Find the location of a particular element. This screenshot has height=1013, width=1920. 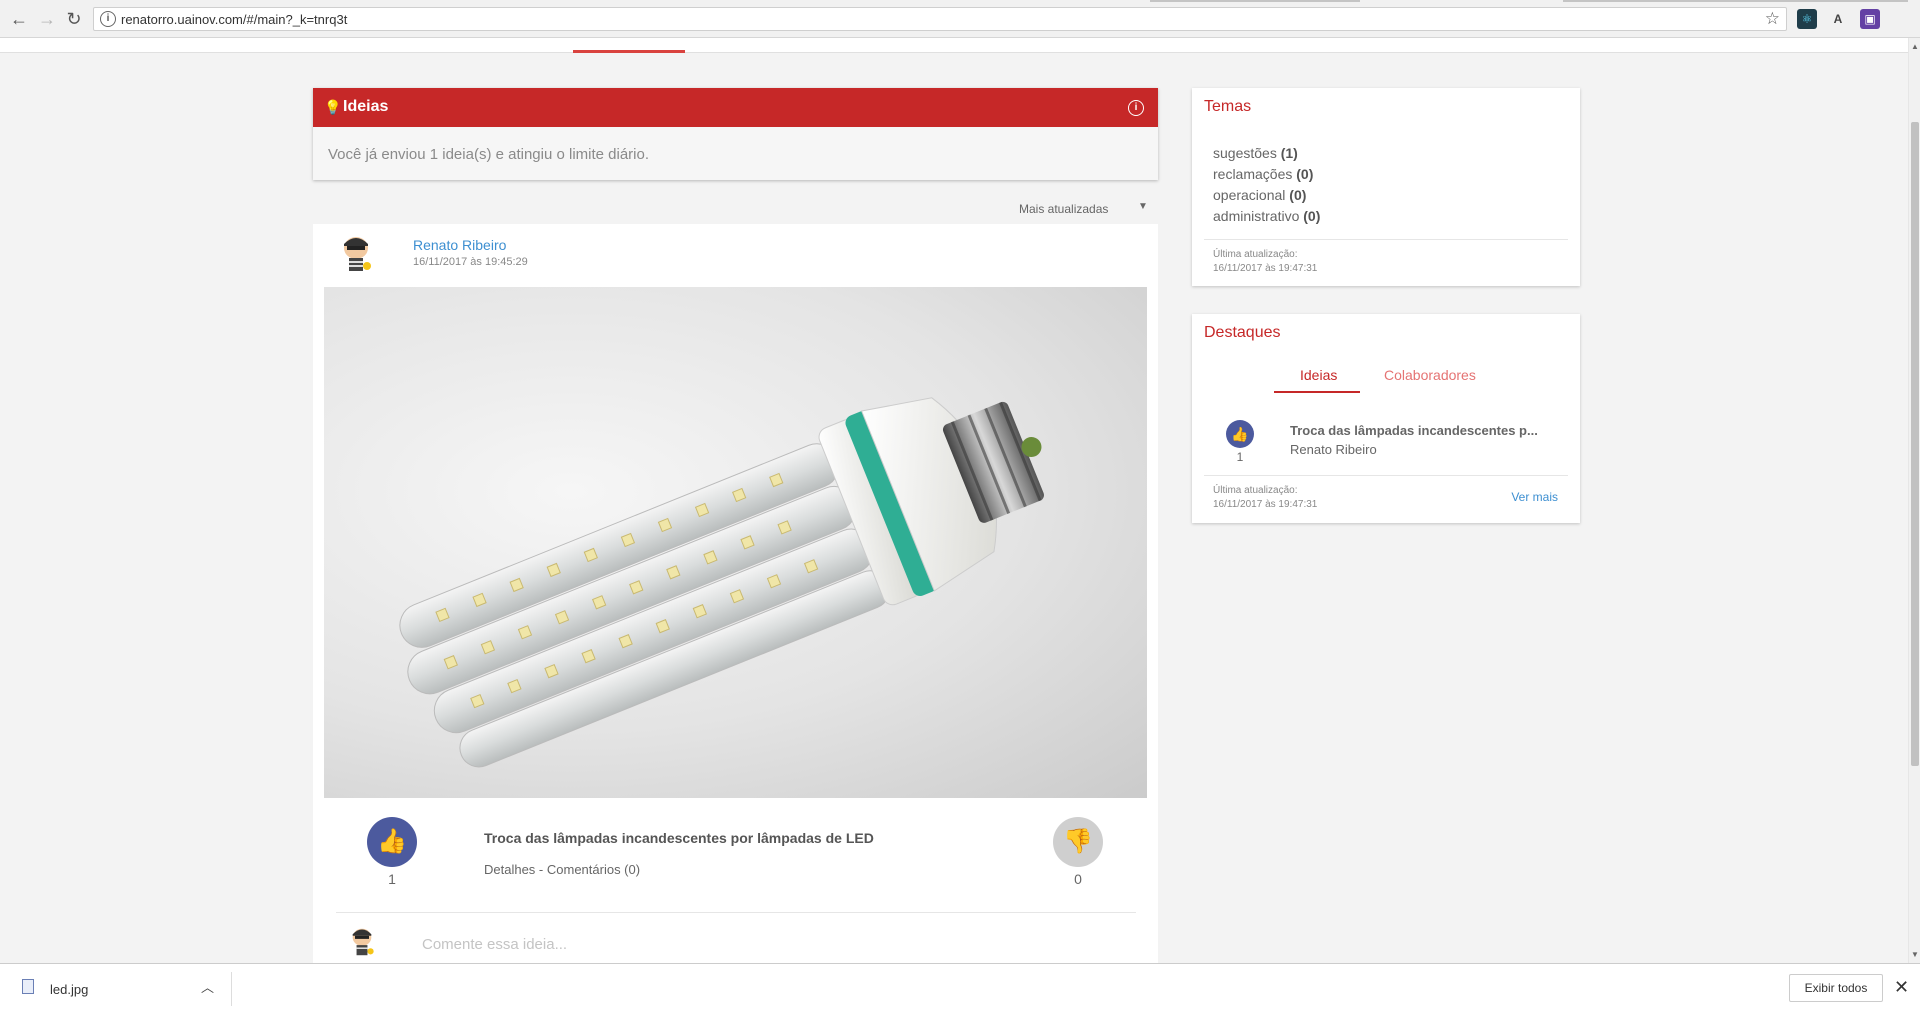

sort-select: Mais atualizadas is located at coordinates (1063, 209).